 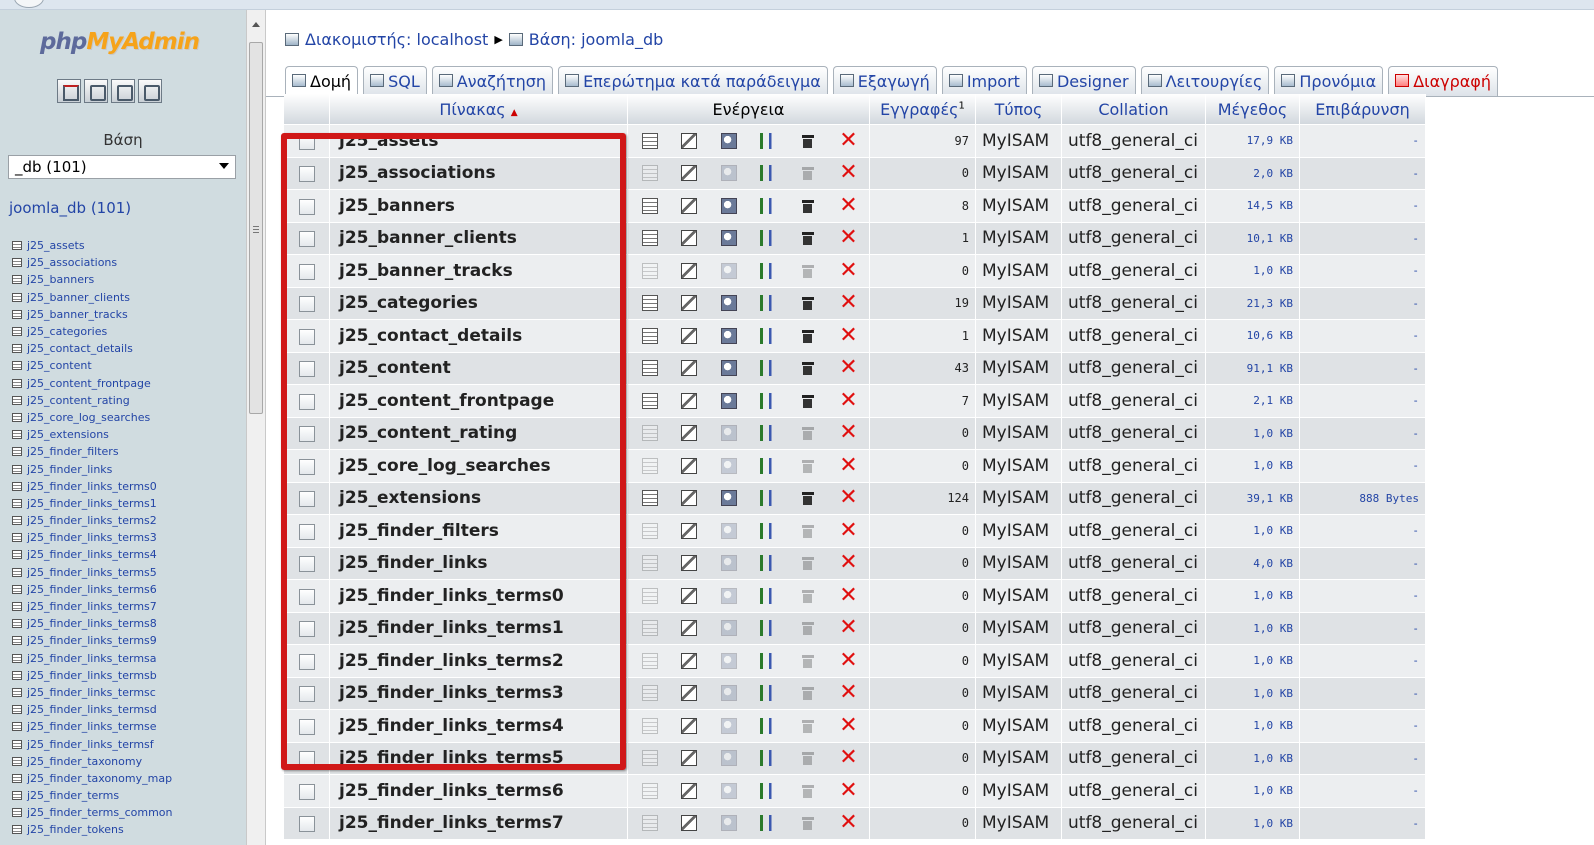 What do you see at coordinates (84, 761) in the screenshot?
I see `nav-table-name: j25_finder_taxonomy` at bounding box center [84, 761].